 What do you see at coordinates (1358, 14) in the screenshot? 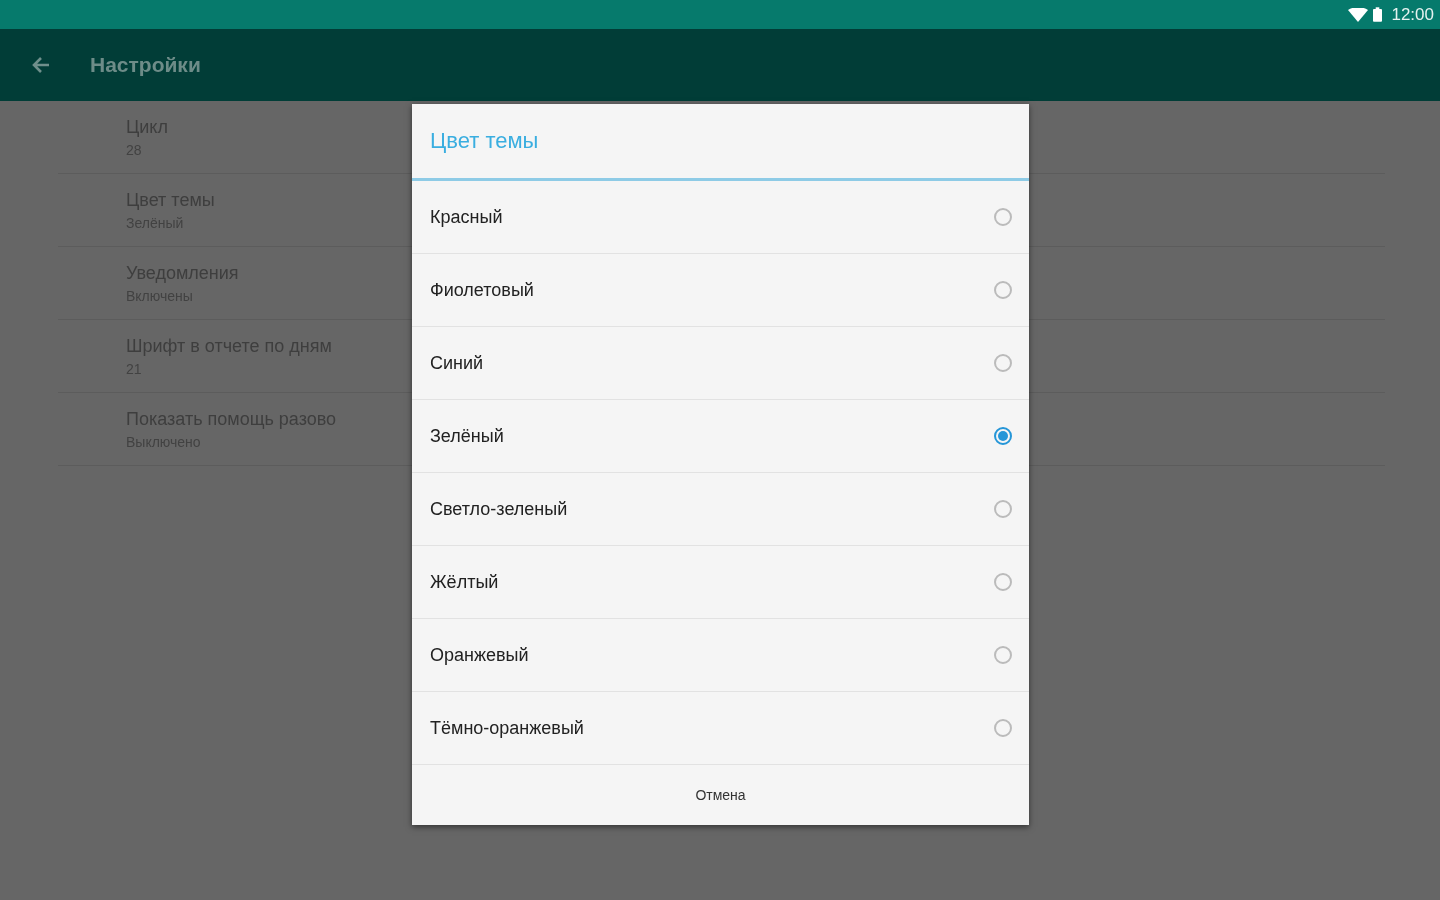
I see `wifi-icon` at bounding box center [1358, 14].